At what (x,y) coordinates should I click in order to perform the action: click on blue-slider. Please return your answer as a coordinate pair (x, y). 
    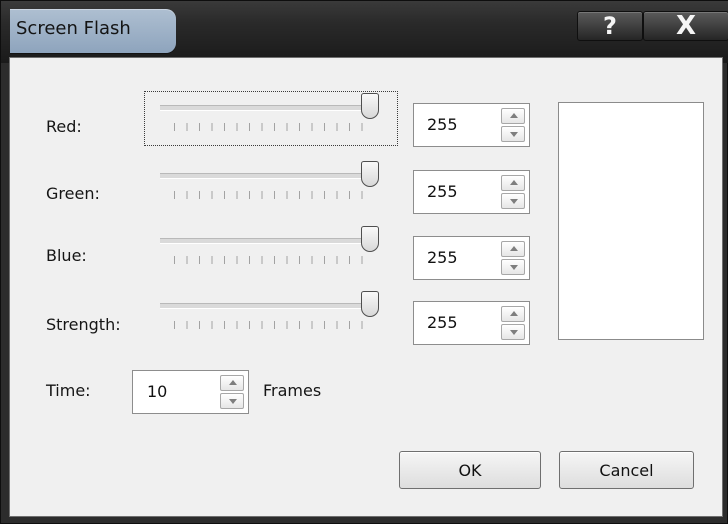
    Looking at the image, I should click on (272, 247).